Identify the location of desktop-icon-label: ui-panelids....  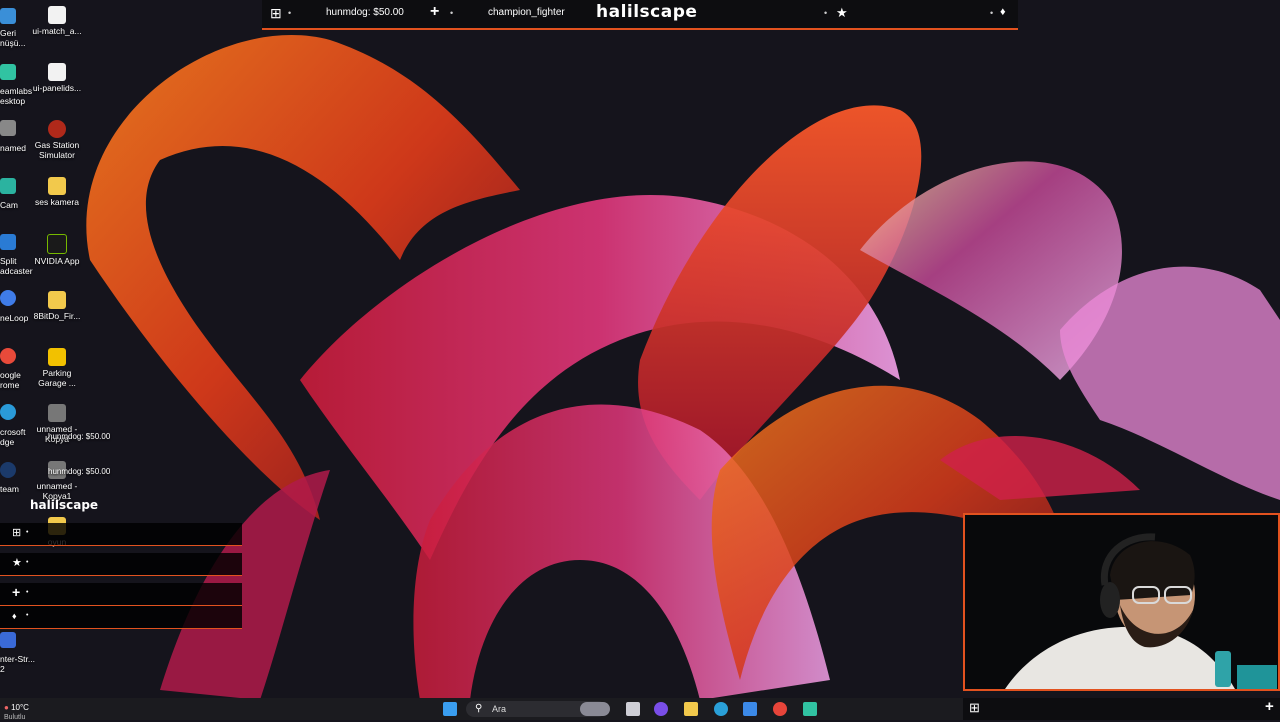
(57, 88).